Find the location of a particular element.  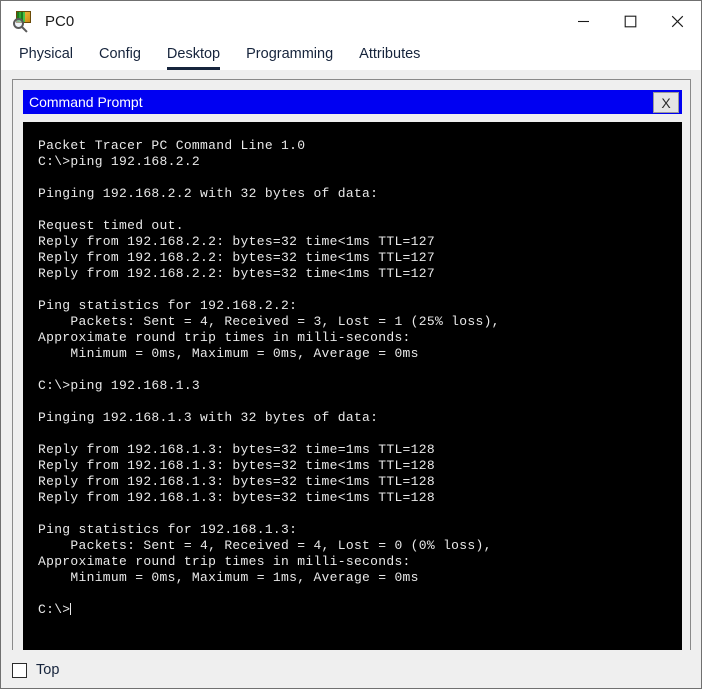

minimize-icon is located at coordinates (583, 21).